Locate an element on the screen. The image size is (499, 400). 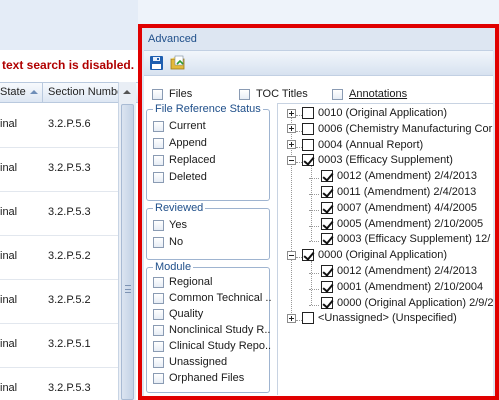
column-header-state: State is located at coordinates (13, 92).